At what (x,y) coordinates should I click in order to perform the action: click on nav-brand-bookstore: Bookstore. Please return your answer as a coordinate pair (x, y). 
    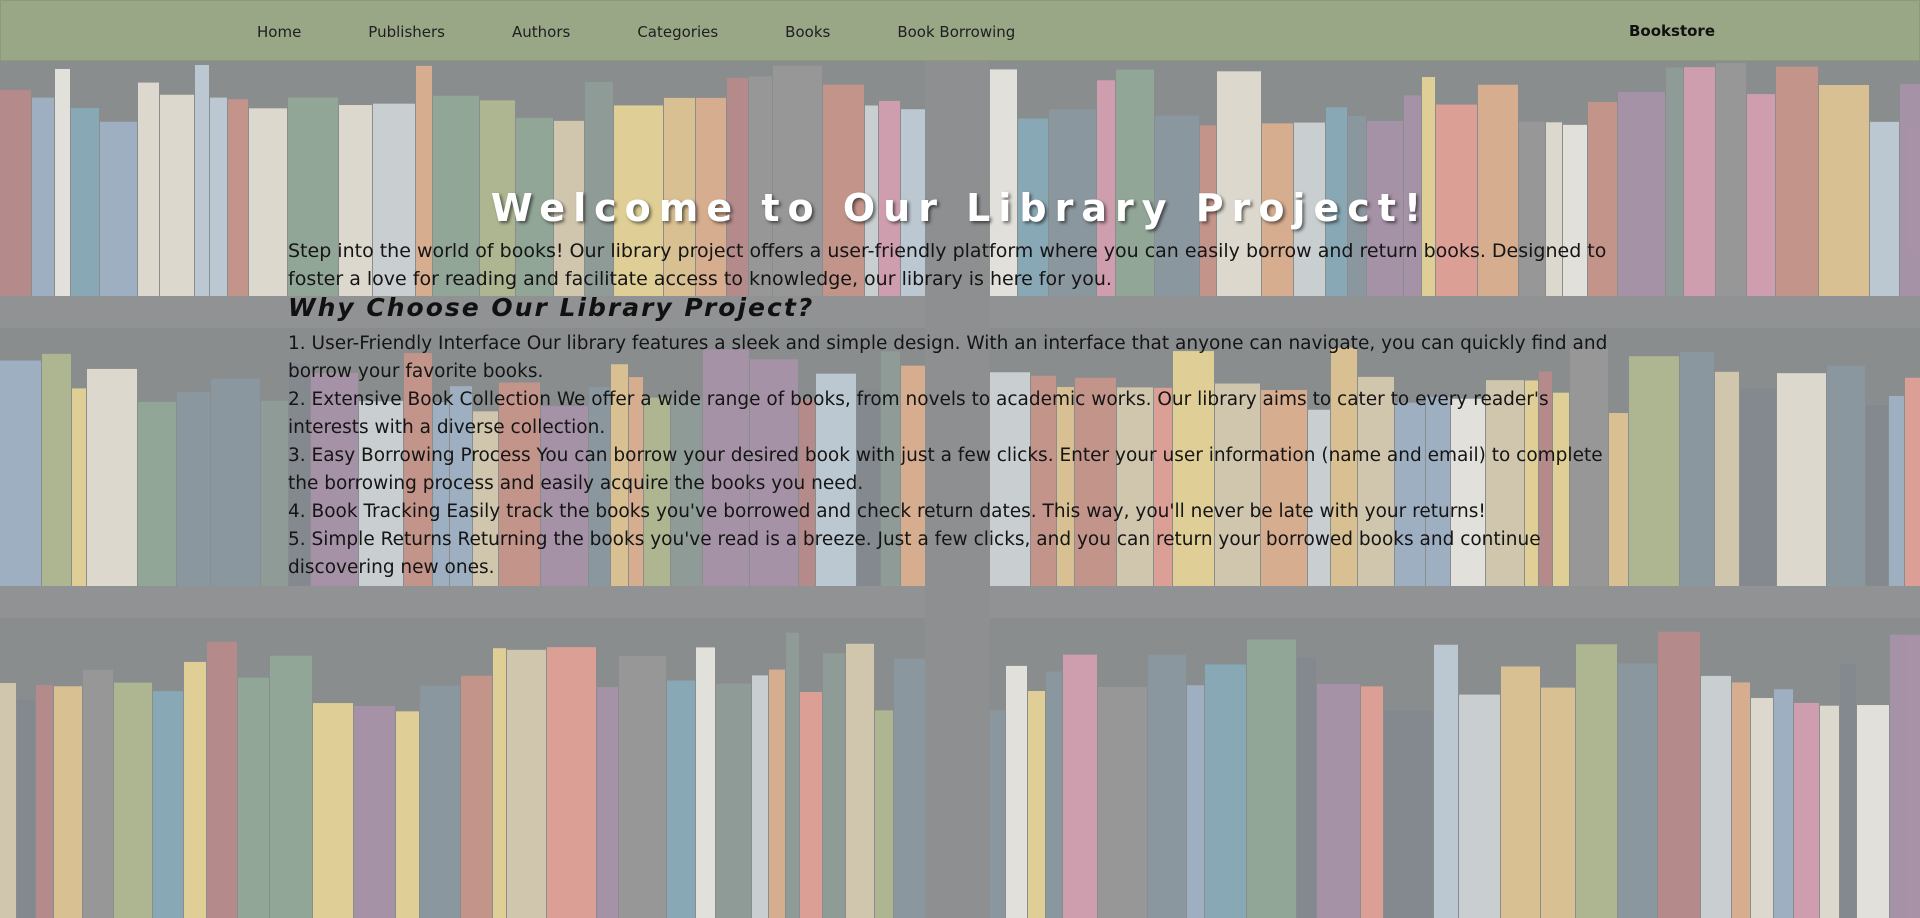
    Looking at the image, I should click on (1672, 31).